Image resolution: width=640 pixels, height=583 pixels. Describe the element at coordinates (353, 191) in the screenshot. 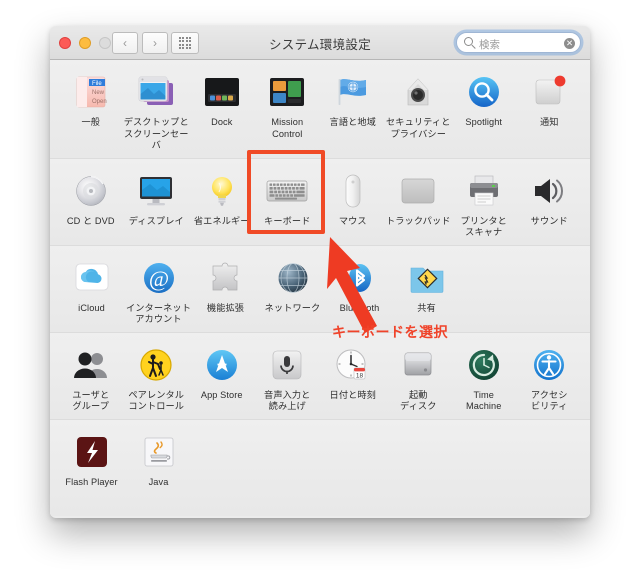

I see `mouse-icon` at that location.